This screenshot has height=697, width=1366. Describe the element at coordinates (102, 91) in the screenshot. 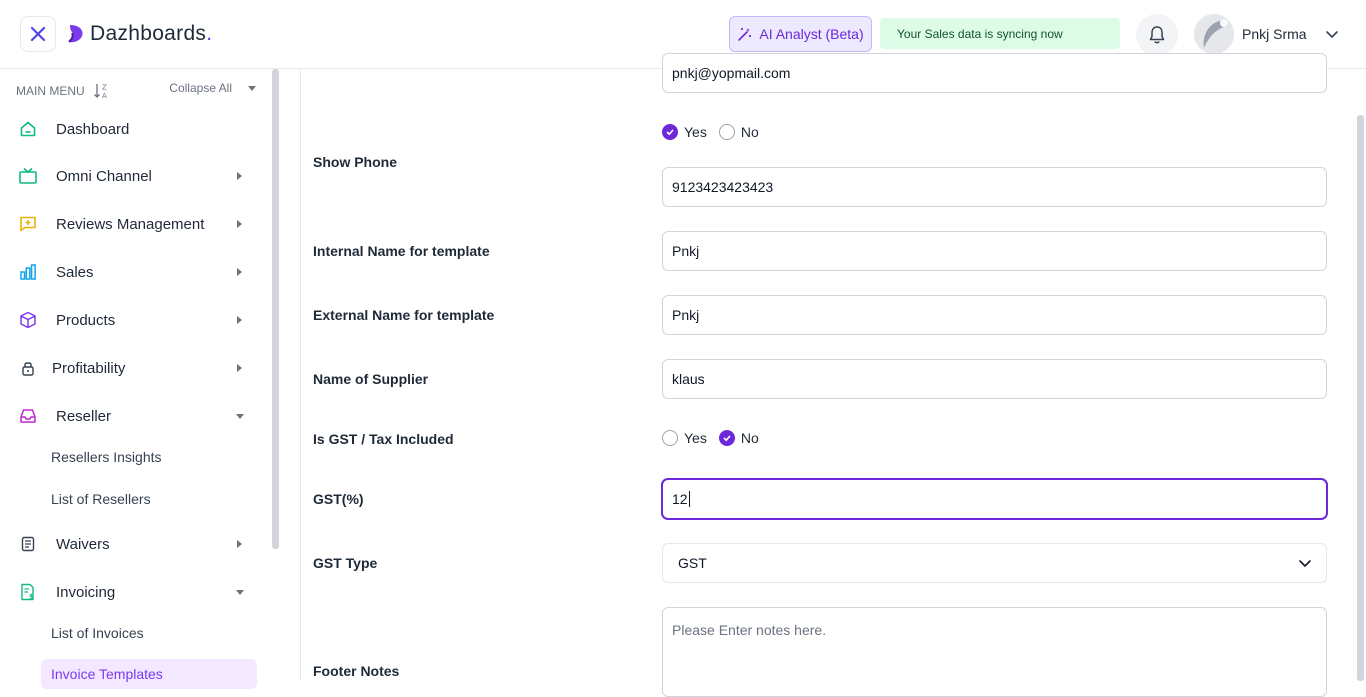

I see `sort-az-icon: ZA` at that location.